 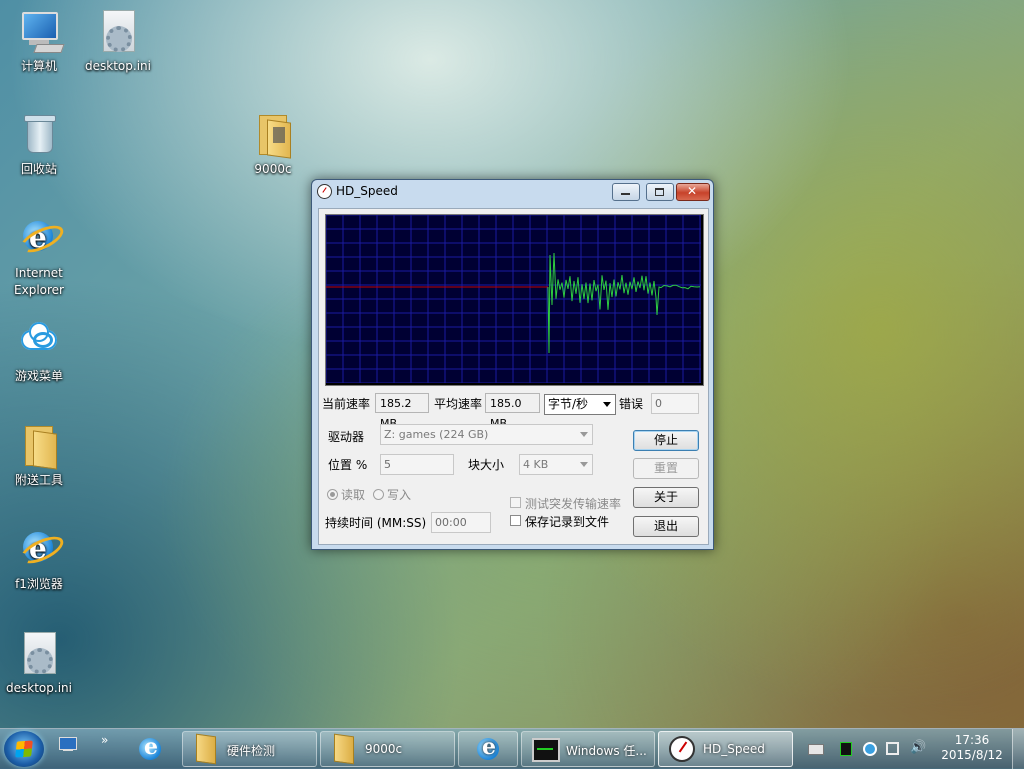 I want to click on cloud-sync-icon, so click(x=870, y=749).